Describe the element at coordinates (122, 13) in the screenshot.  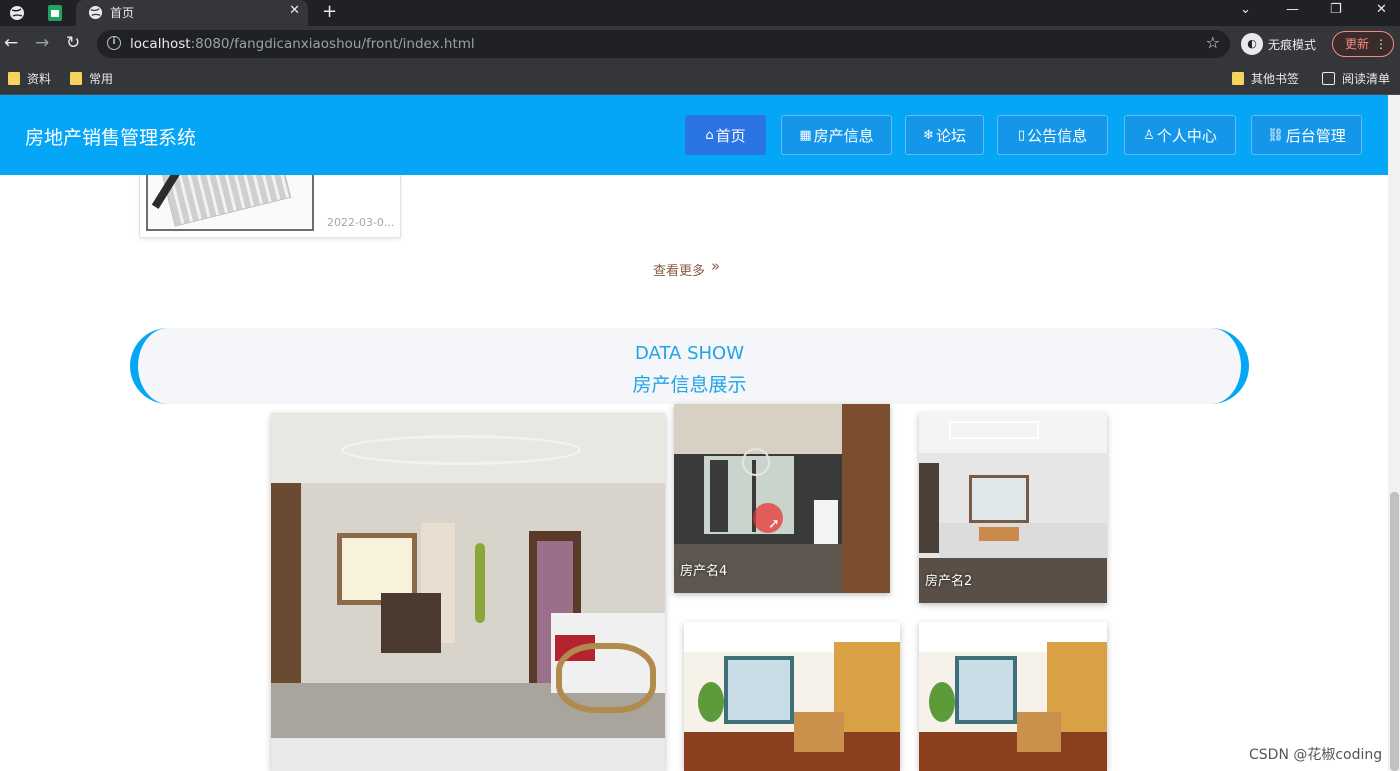
I see `tab-title: 首页` at that location.